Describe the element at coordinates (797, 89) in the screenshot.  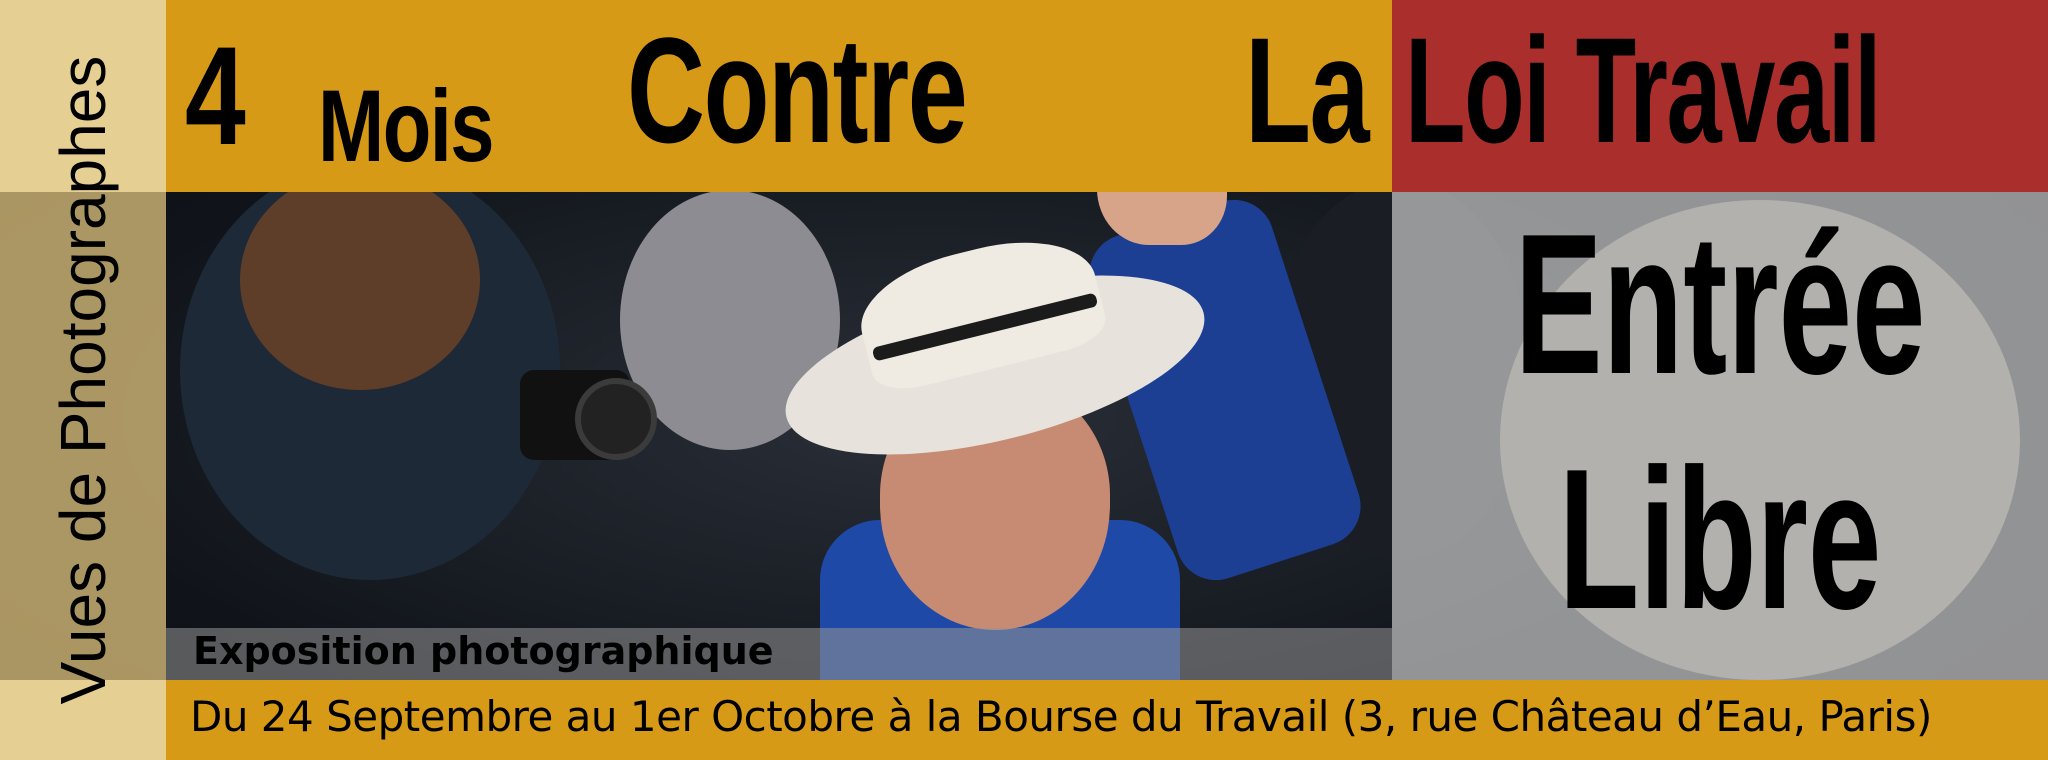
I see `headline-contre: Contre` at that location.